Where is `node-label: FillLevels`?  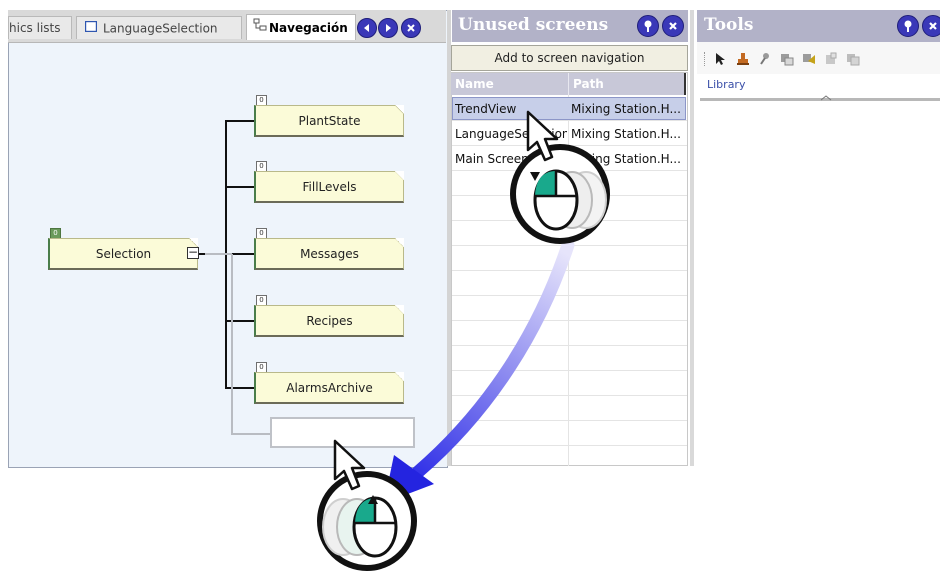
node-label: FillLevels is located at coordinates (329, 187).